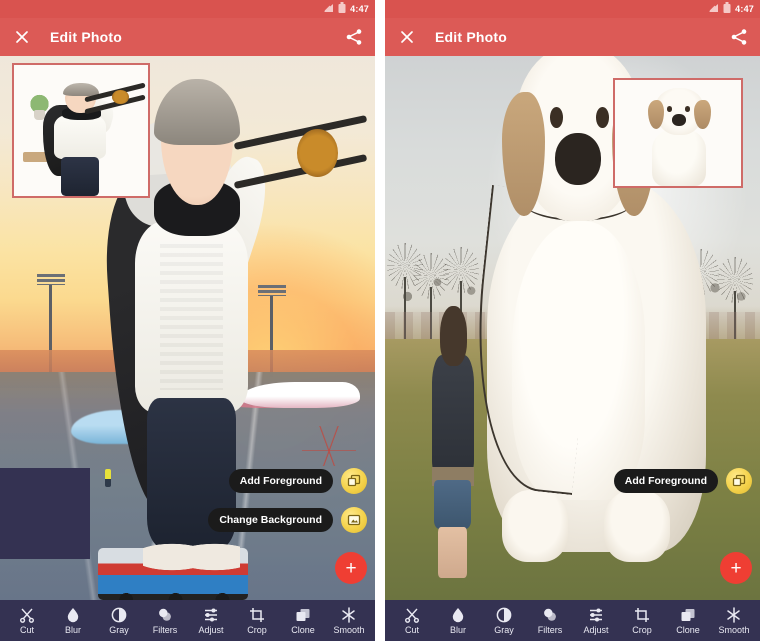 This screenshot has width=760, height=641. I want to click on toy-biplane, so click(300, 159).